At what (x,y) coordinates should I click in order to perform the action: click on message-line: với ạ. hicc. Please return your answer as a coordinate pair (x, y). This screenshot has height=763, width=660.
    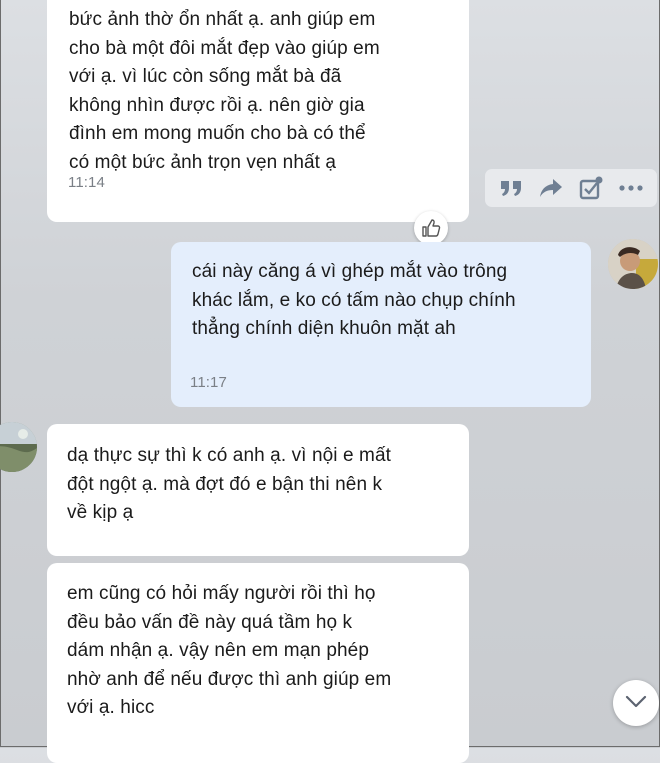
    Looking at the image, I should click on (111, 707).